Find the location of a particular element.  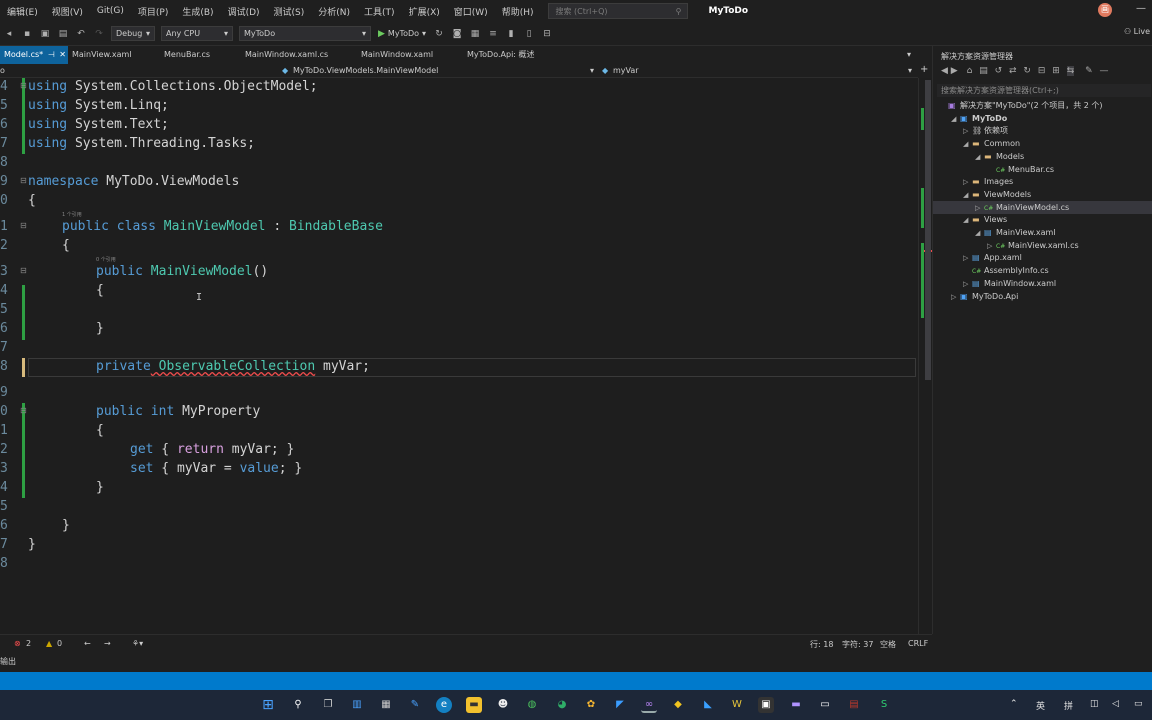

tab-mainwindow-xaml-cs: MainWindow.xaml.cs is located at coordinates (286, 55).